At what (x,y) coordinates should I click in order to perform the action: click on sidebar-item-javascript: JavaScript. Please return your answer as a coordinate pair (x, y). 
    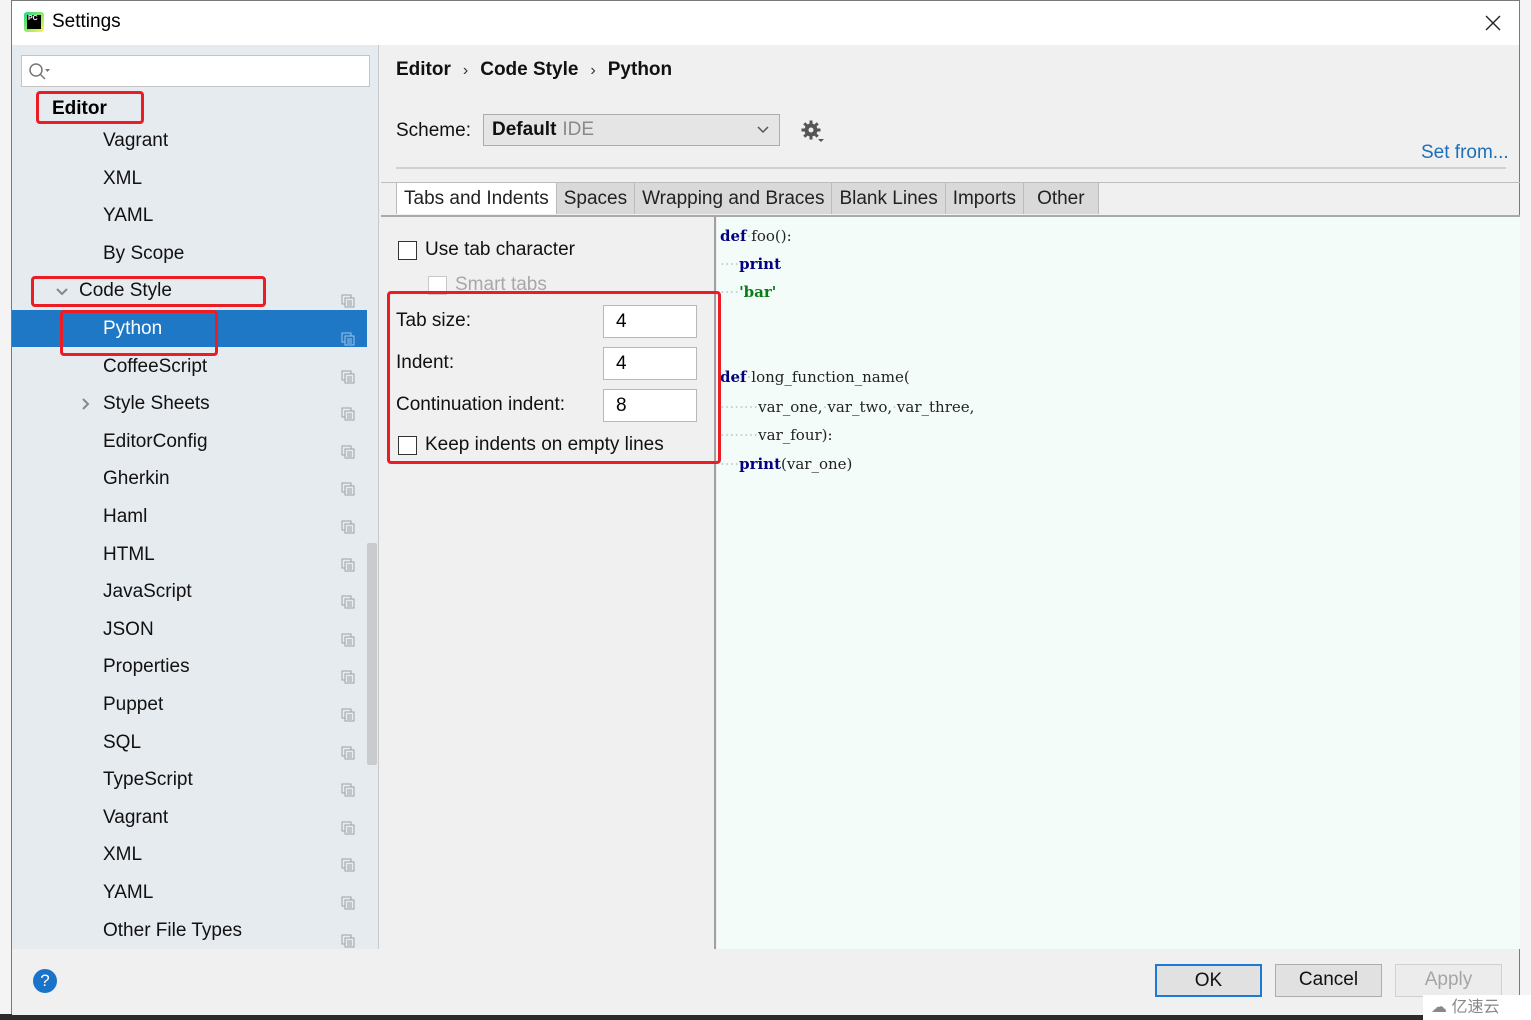
    Looking at the image, I should click on (189, 591).